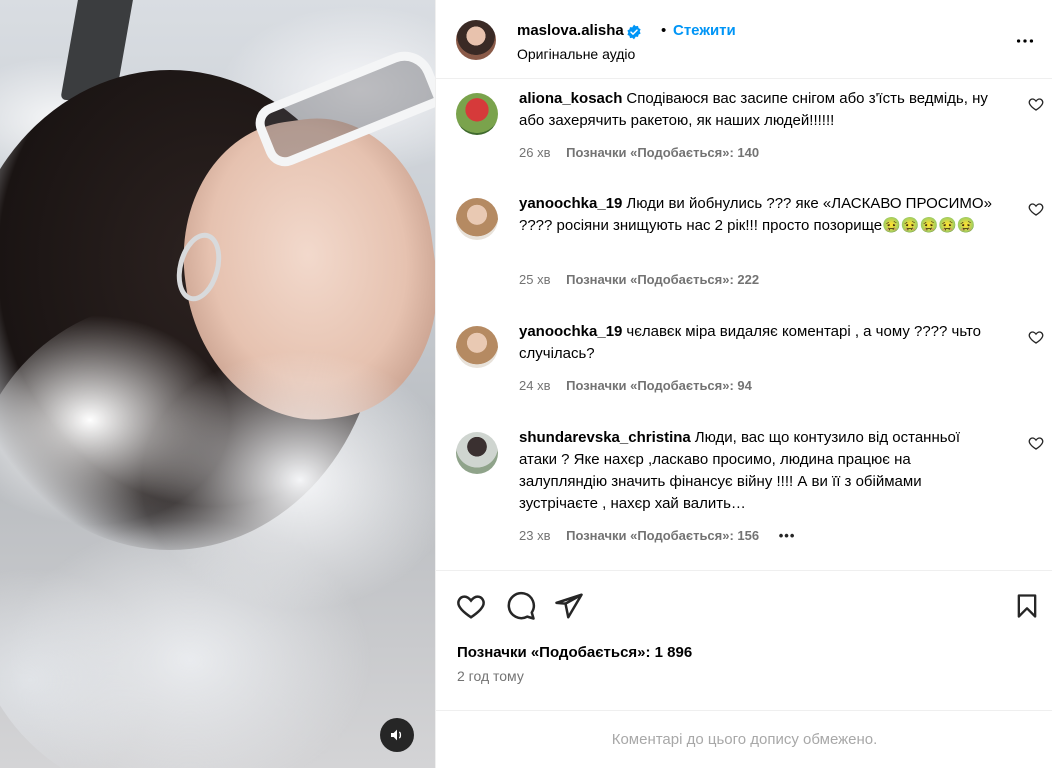 Image resolution: width=1052 pixels, height=768 pixels. I want to click on comment-meta: 24 хв Позначки «Подобається»: 94, so click(635, 385).